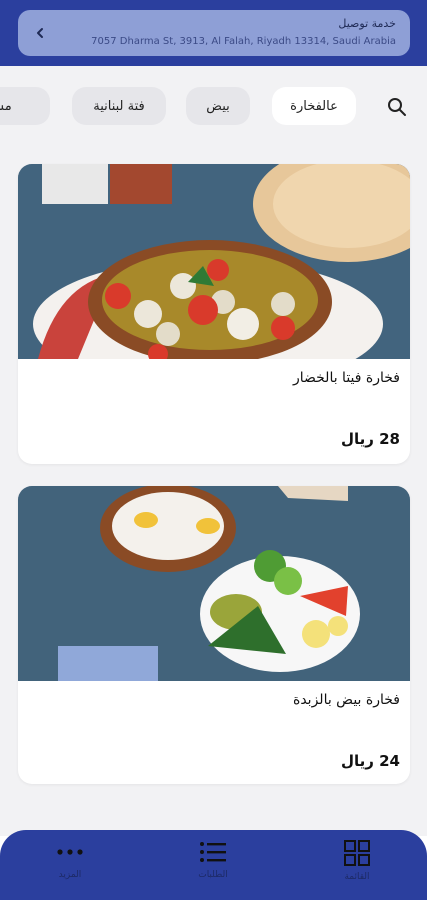  What do you see at coordinates (314, 106) in the screenshot?
I see `category-chip-alfakhara: عالفخارة` at bounding box center [314, 106].